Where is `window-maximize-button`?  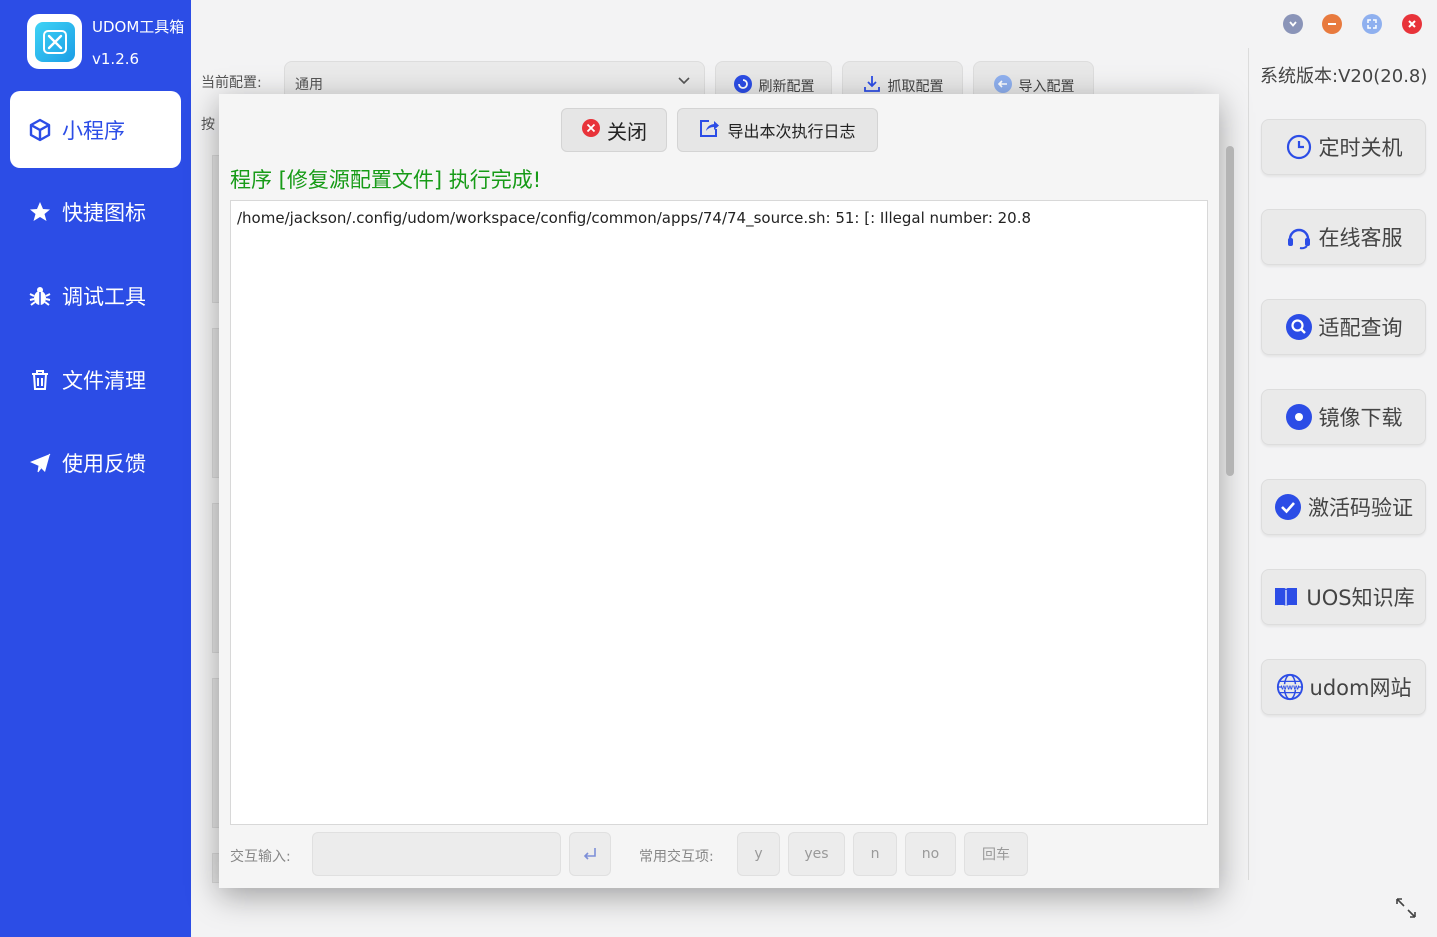 window-maximize-button is located at coordinates (1372, 24).